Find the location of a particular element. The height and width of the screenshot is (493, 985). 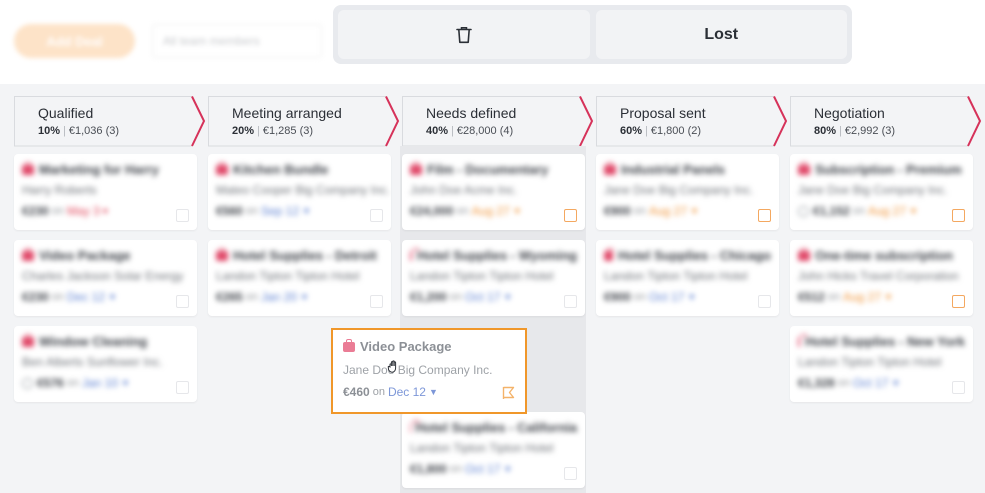

deal-title: Hotel Supplies - California is located at coordinates (493, 427).